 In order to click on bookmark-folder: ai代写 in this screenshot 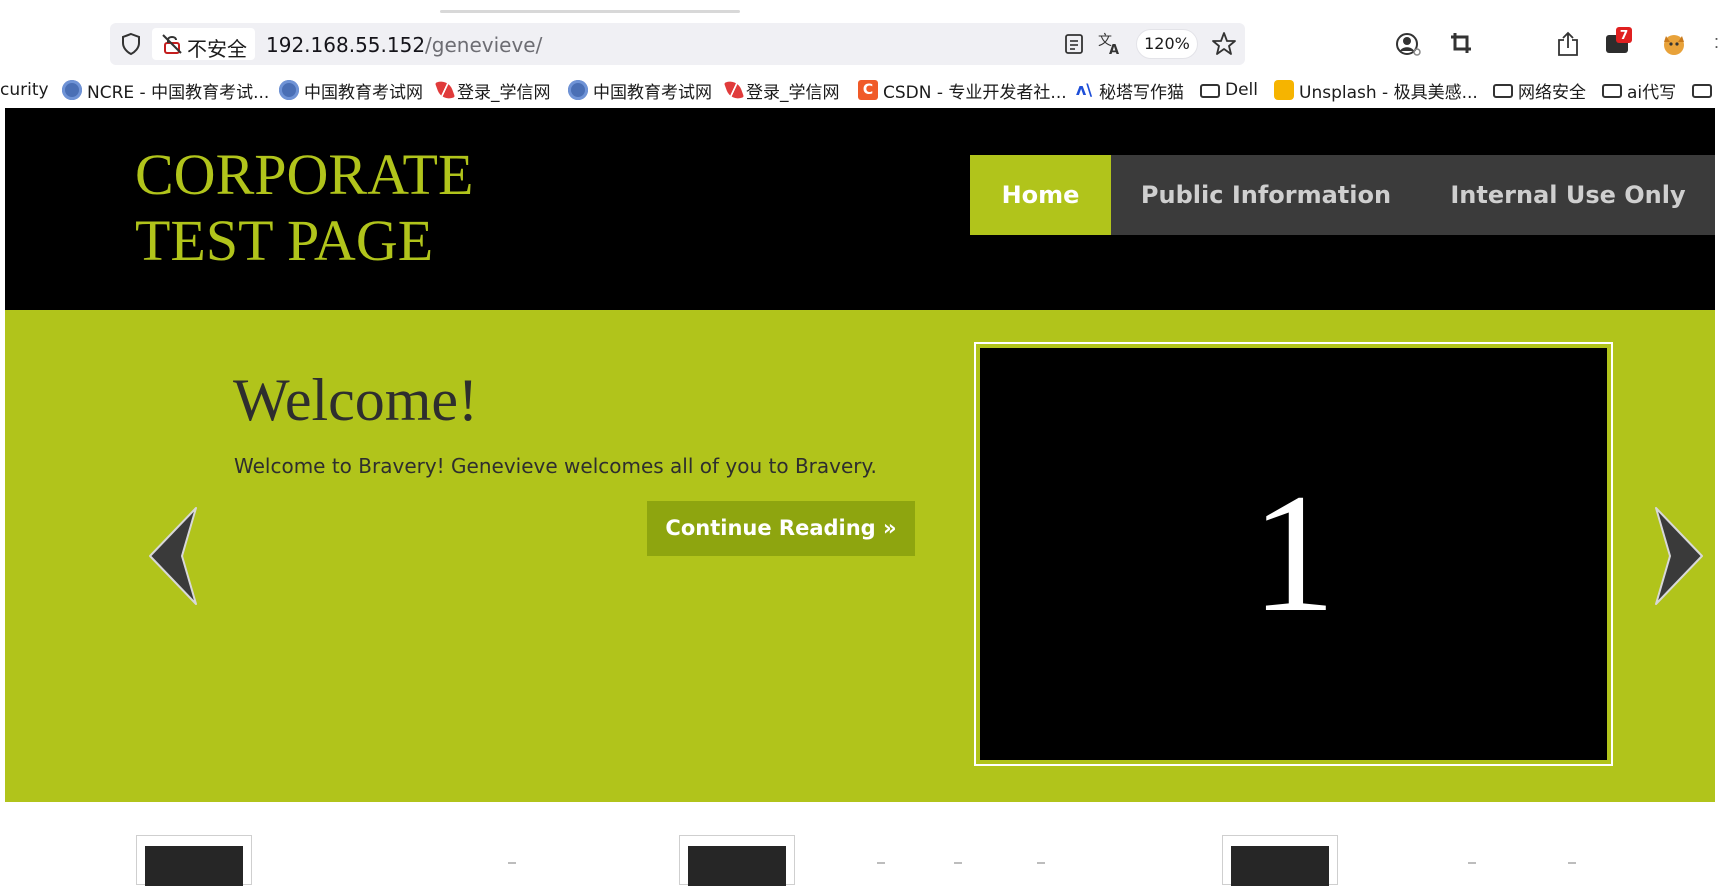, I will do `click(1639, 90)`.